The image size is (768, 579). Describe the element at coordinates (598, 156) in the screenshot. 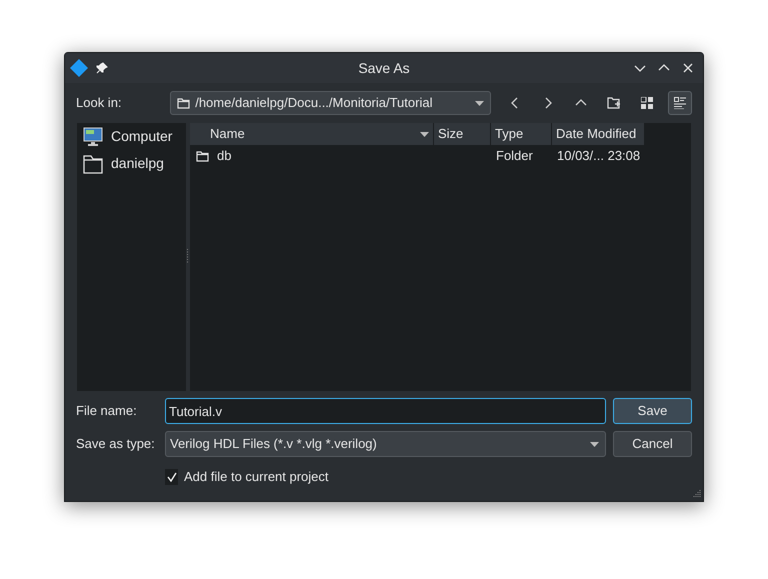

I see `file-date: 10/03/... 23:08` at that location.